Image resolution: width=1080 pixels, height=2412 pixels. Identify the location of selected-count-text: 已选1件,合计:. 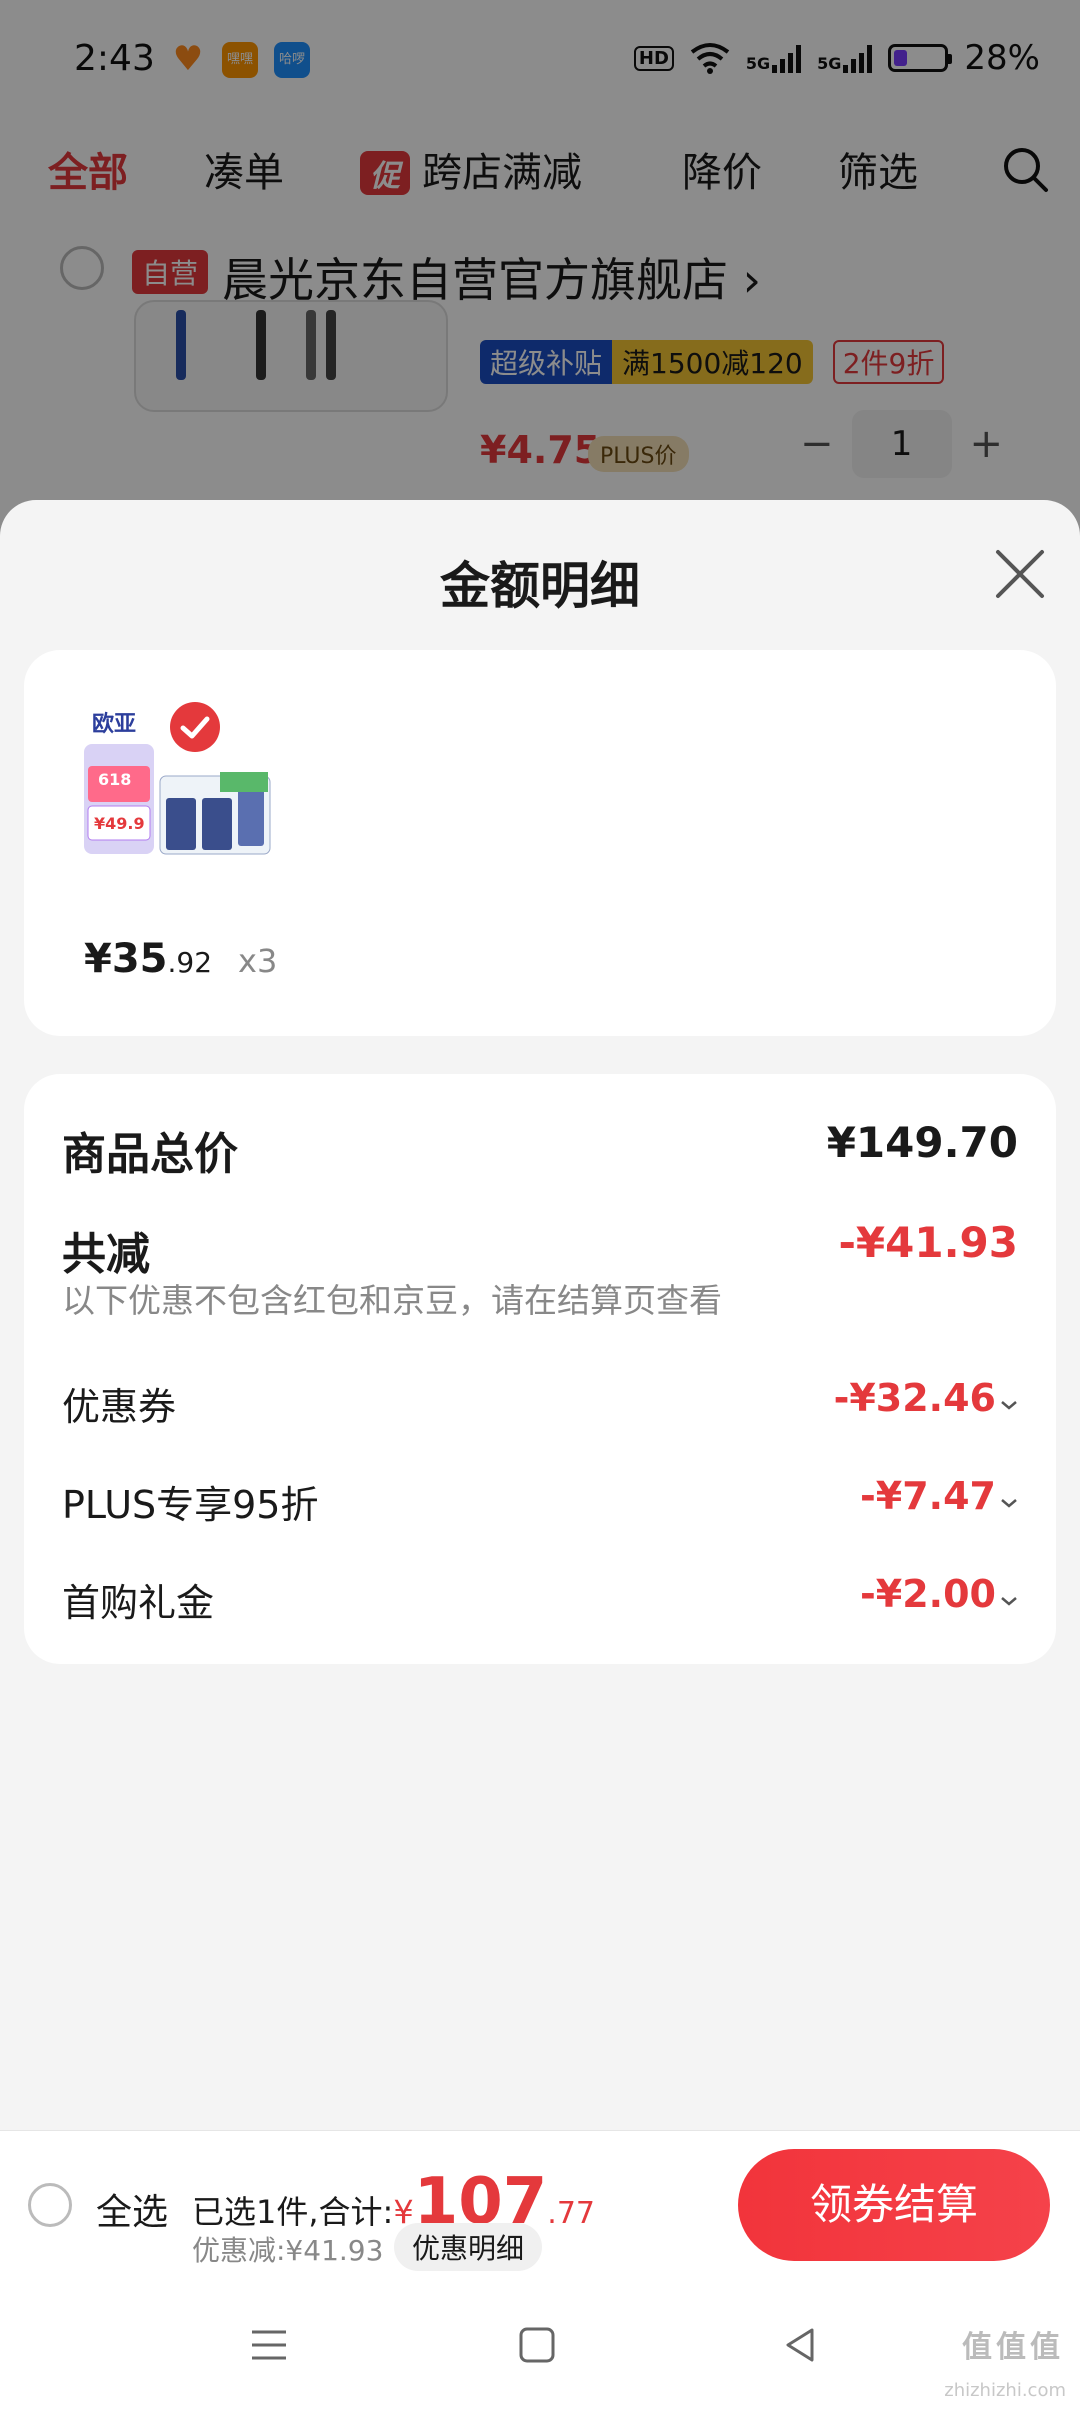
(293, 2212).